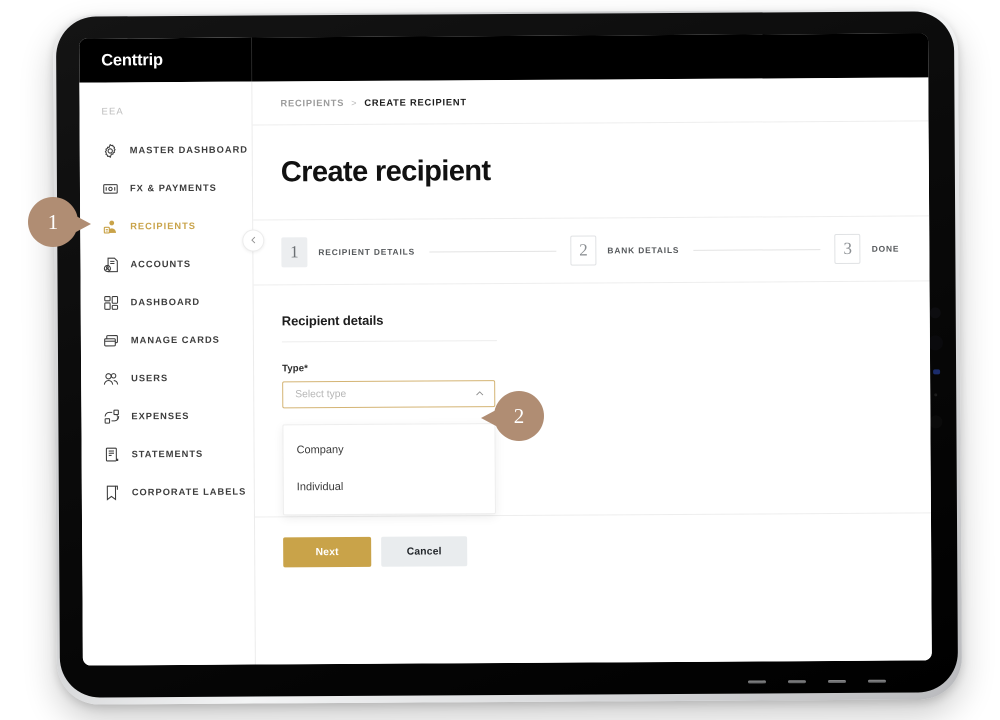 Image resolution: width=1000 pixels, height=720 pixels. Describe the element at coordinates (110, 264) in the screenshot. I see `account-document-icon` at that location.